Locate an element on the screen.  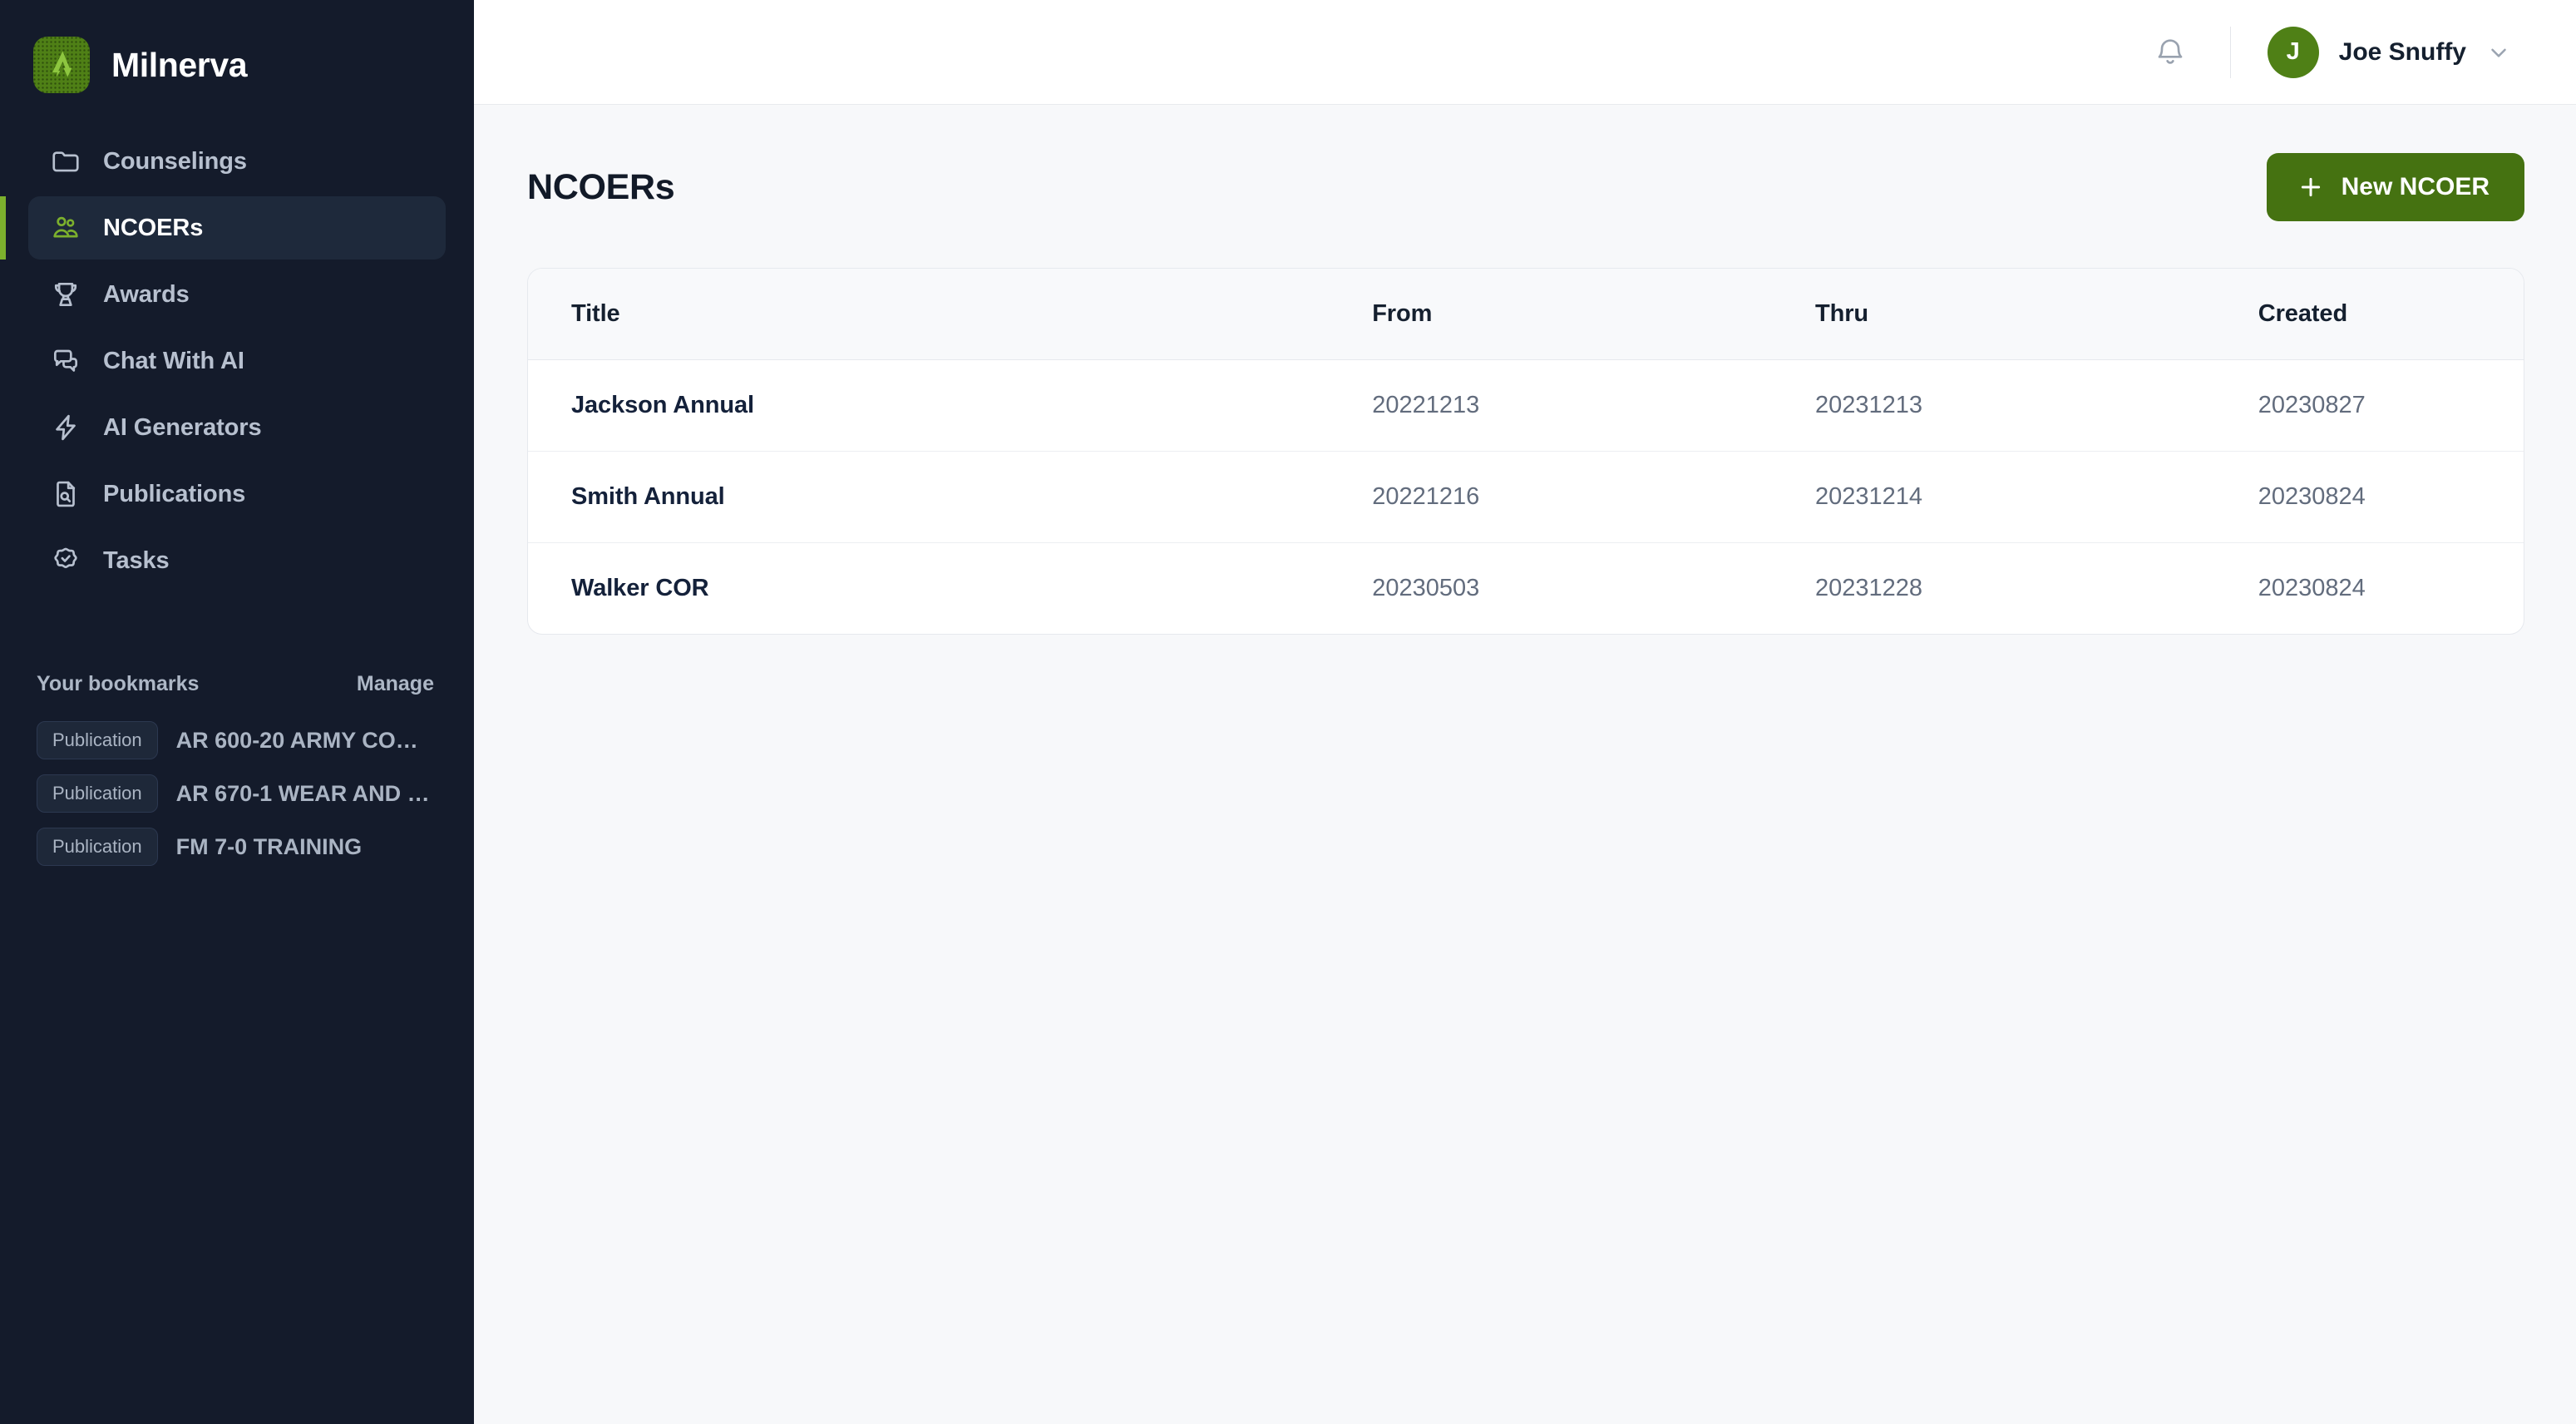
cell-thru: 20231214 is located at coordinates (2036, 497).